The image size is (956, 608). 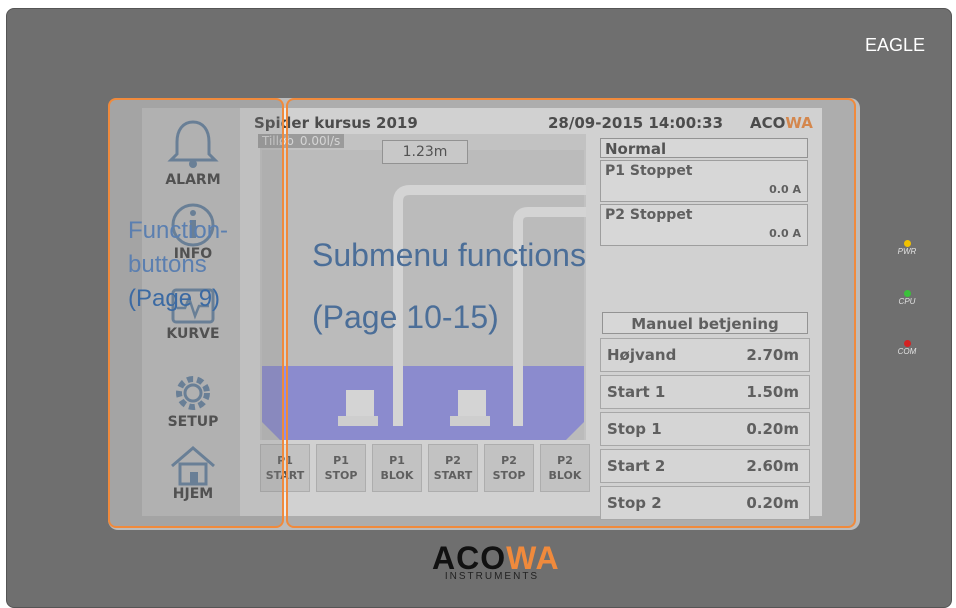 What do you see at coordinates (907, 343) in the screenshot?
I see `led-com-dot` at bounding box center [907, 343].